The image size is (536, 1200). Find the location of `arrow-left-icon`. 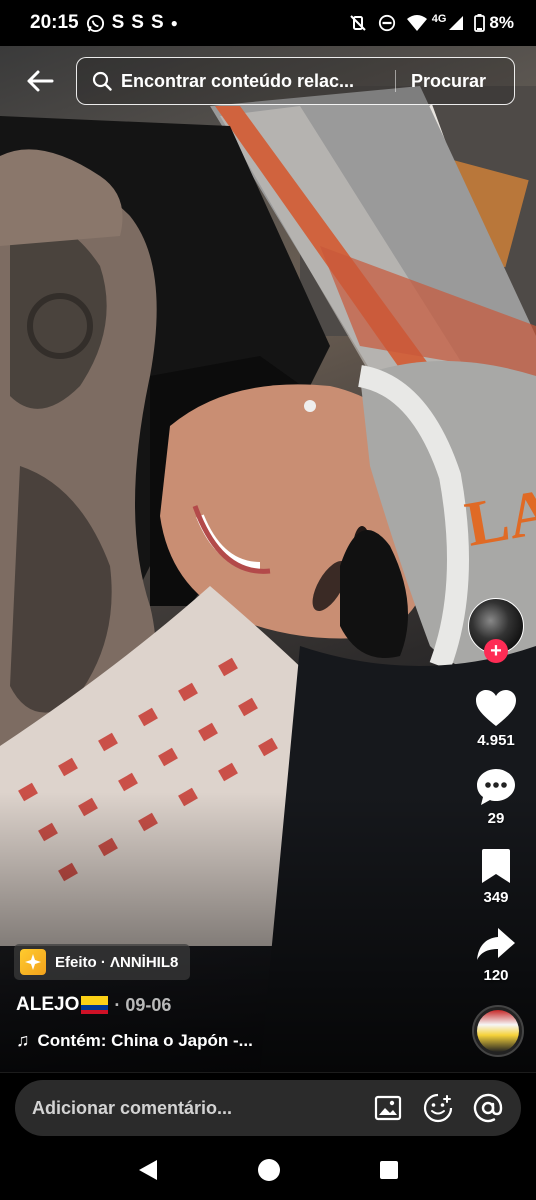

arrow-left-icon is located at coordinates (40, 81).